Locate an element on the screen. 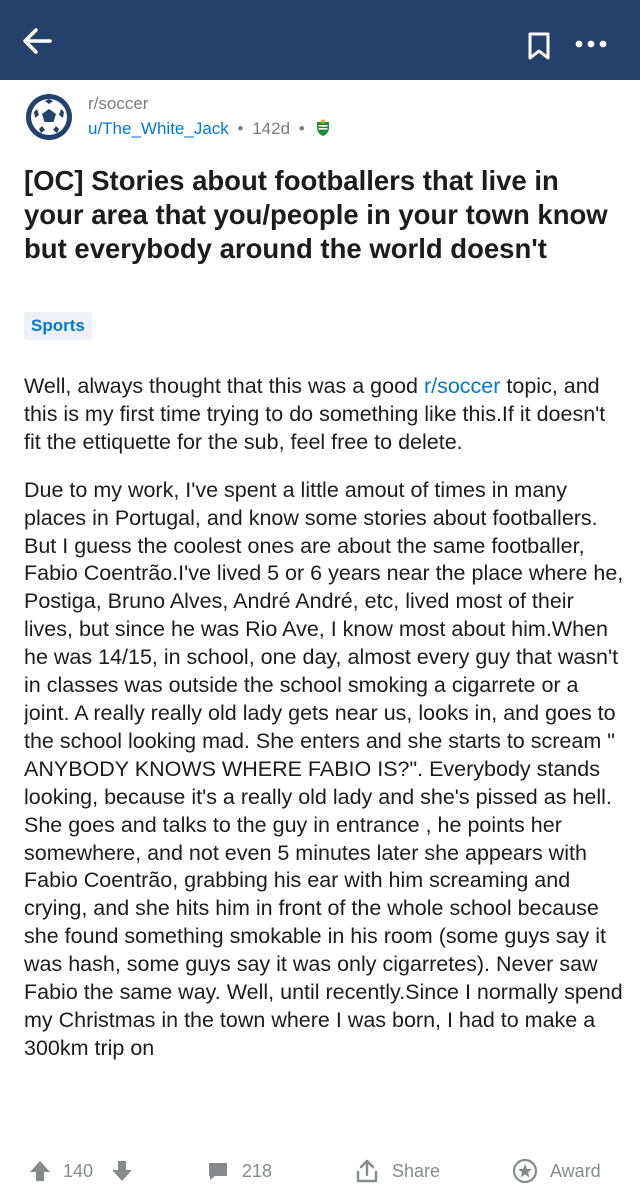 Image resolution: width=640 pixels, height=1200 pixels. award-star-icon is located at coordinates (525, 1171).